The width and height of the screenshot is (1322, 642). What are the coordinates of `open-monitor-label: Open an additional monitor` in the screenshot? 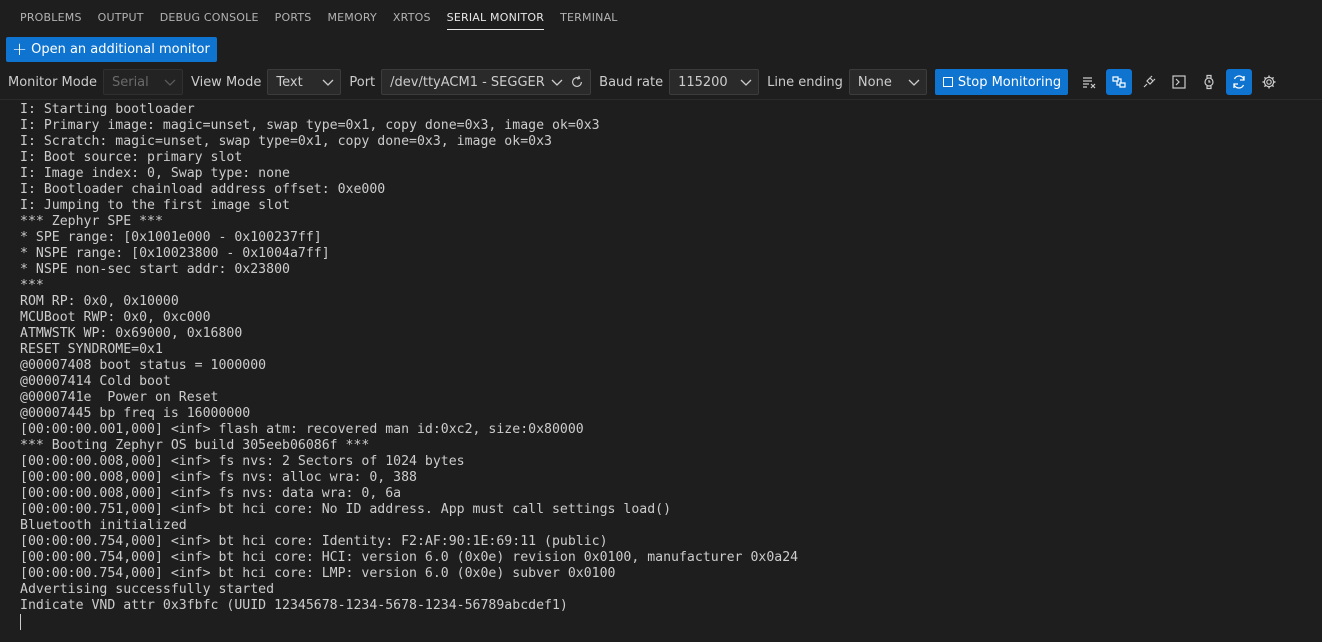 It's located at (120, 49).